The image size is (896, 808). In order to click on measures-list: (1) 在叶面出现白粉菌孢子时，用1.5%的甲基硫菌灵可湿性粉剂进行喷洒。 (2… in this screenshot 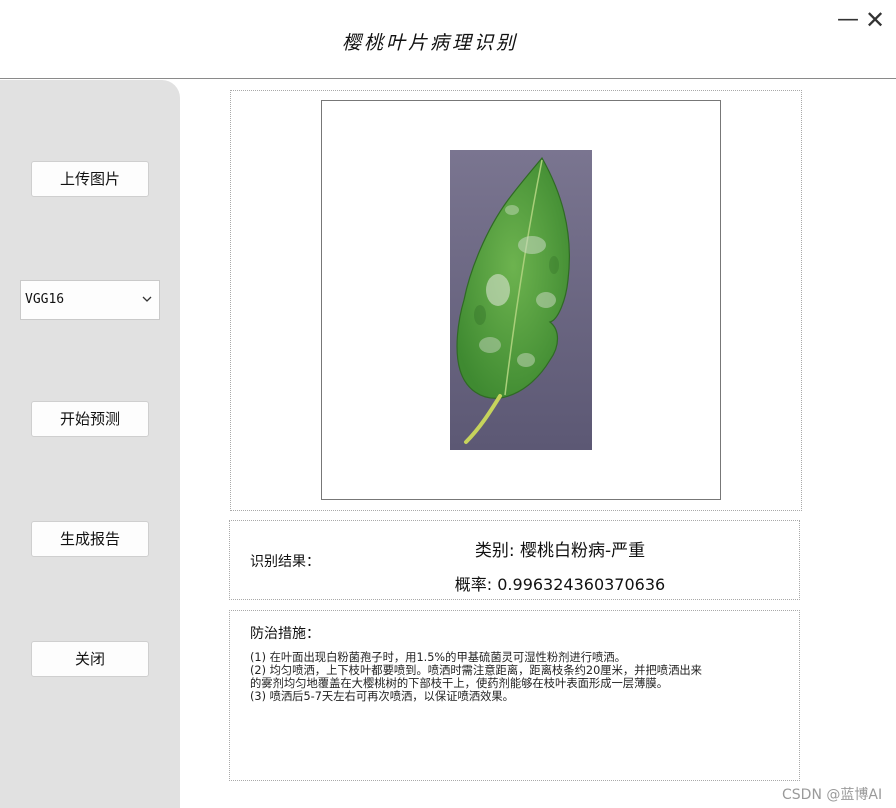, I will do `click(520, 677)`.